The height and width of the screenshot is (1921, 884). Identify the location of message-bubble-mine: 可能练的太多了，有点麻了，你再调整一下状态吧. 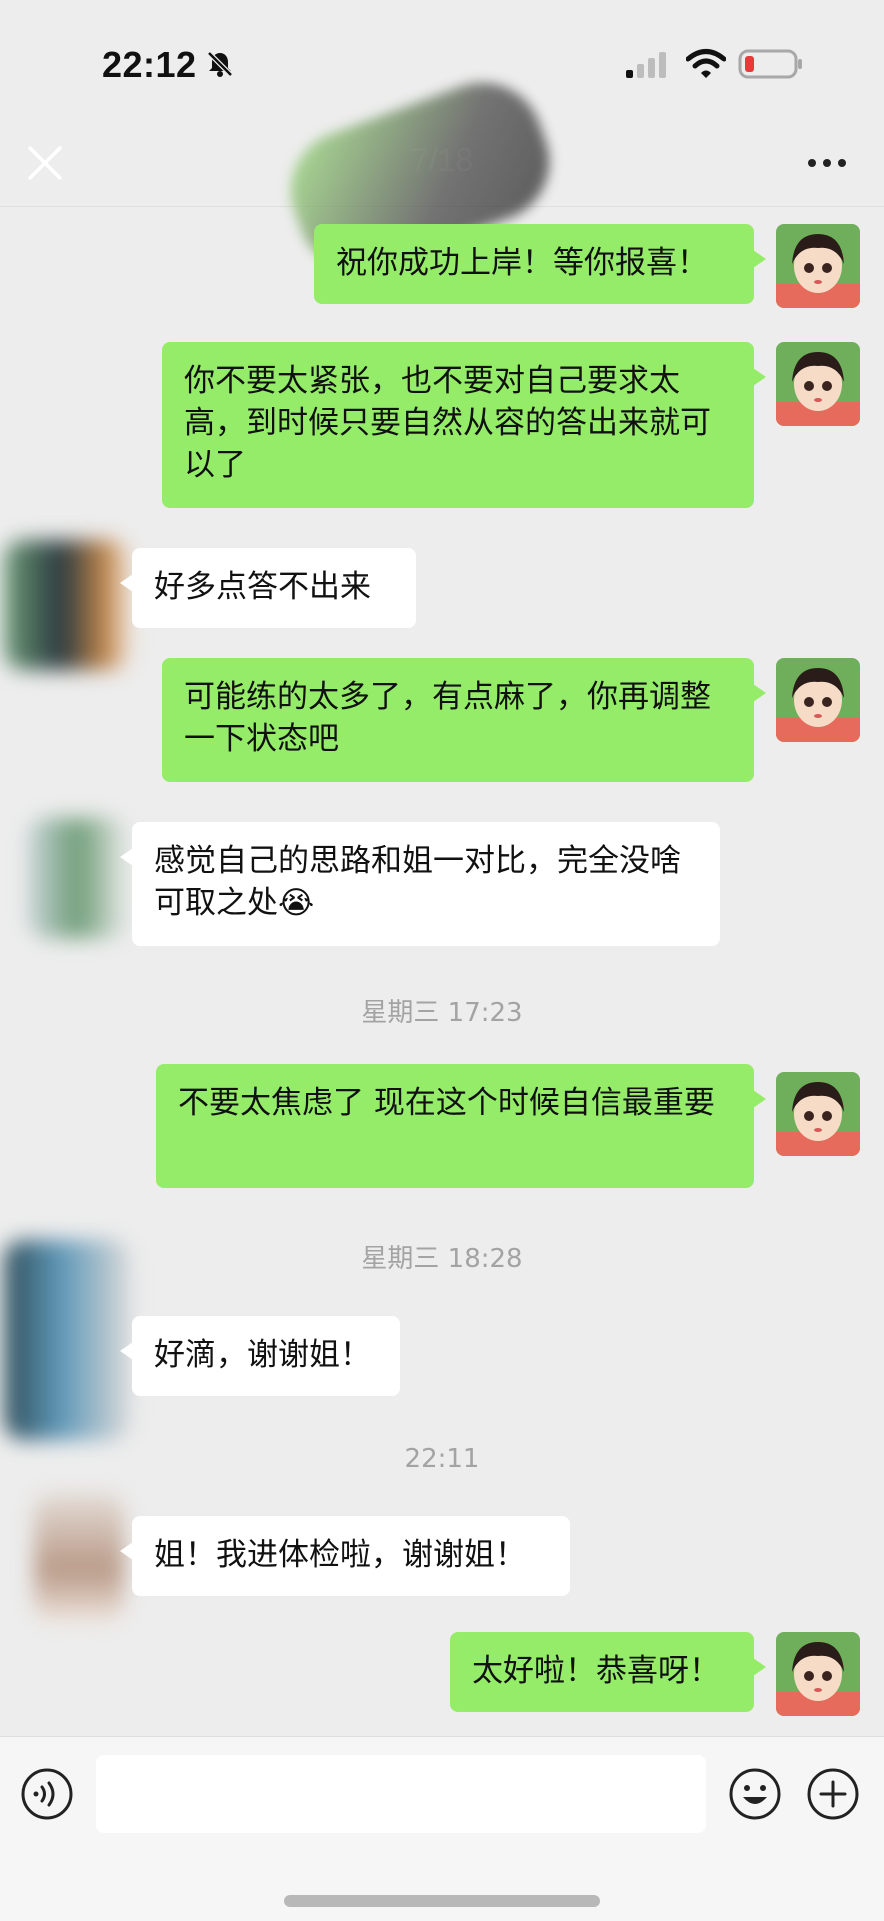
(464, 720).